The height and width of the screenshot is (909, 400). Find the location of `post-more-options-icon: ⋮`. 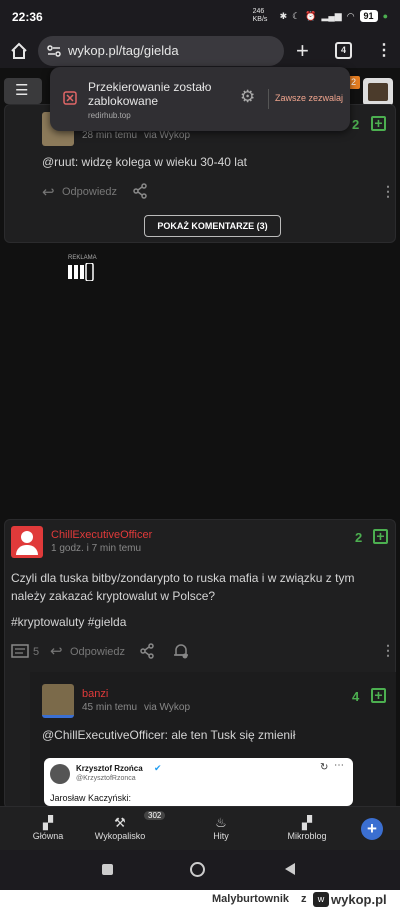

post-more-options-icon: ⋮ is located at coordinates (388, 650).